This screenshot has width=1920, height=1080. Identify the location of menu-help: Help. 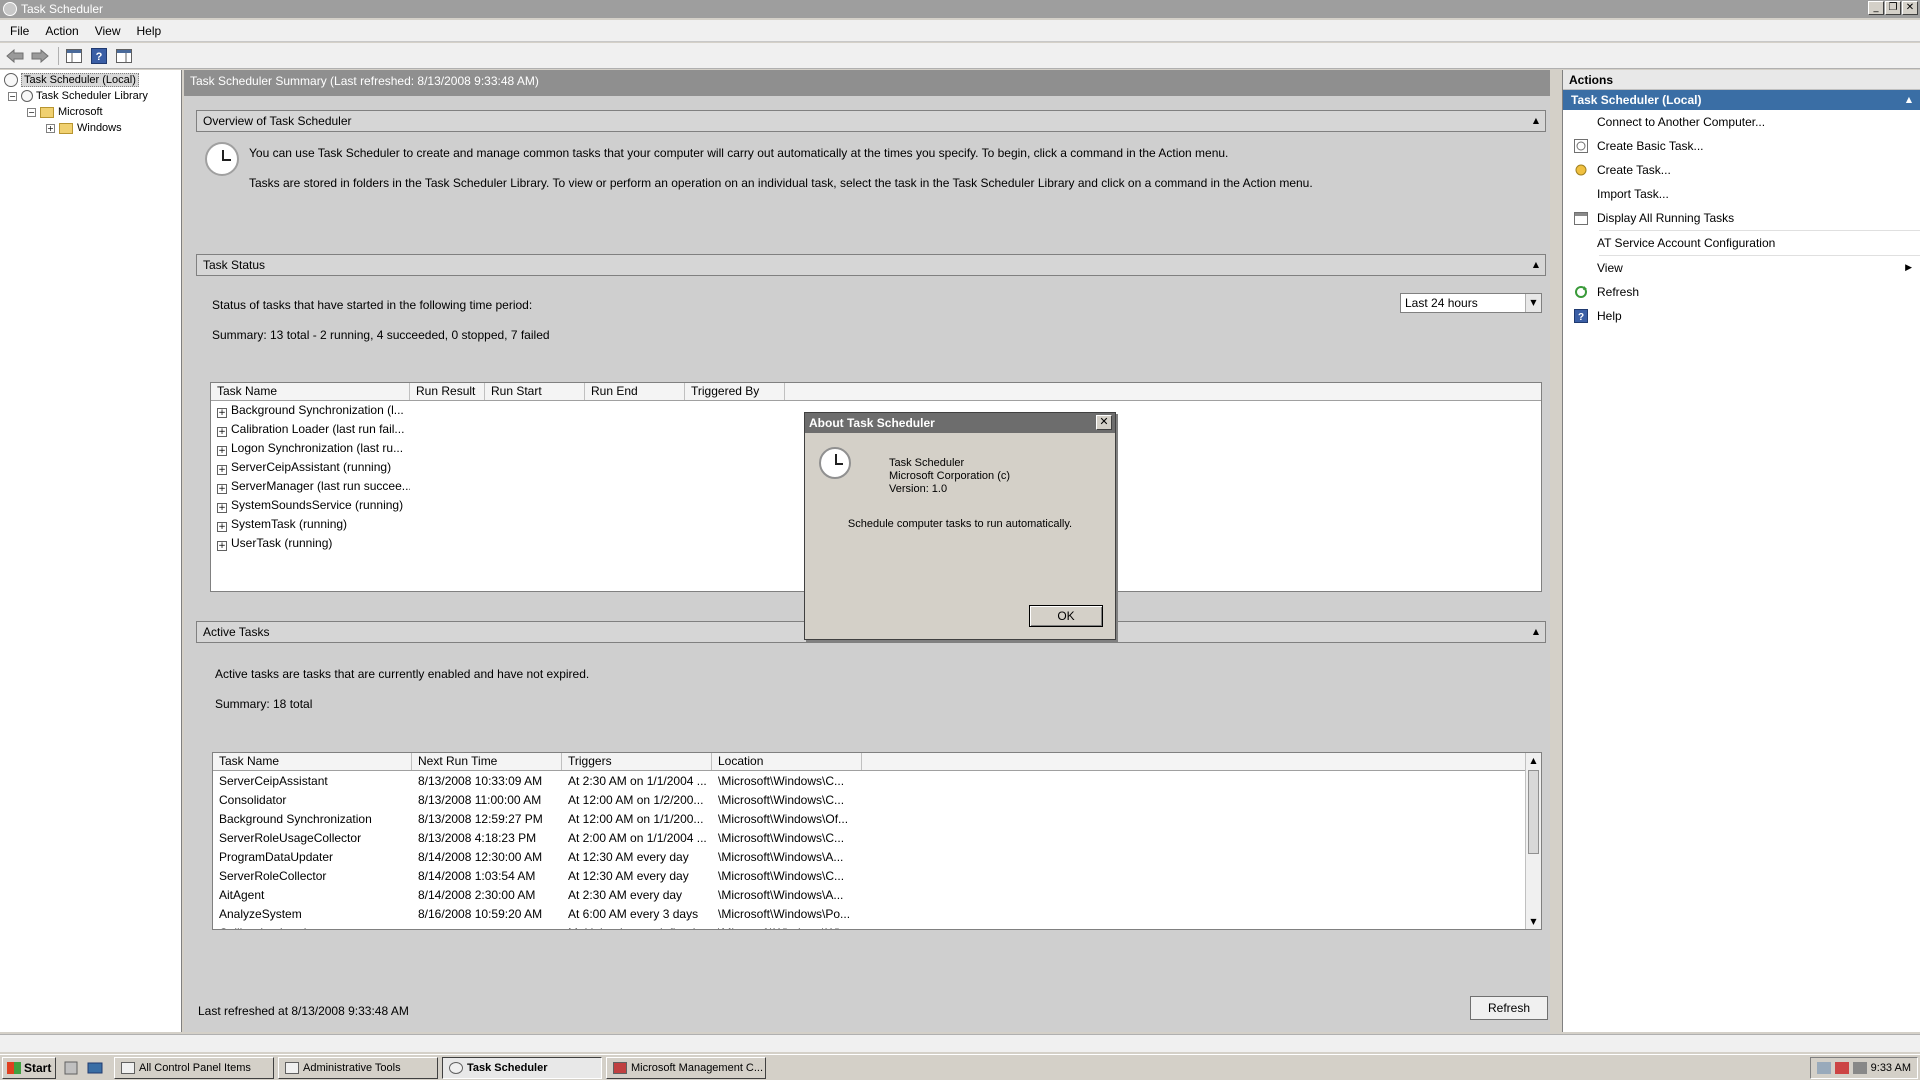
(149, 31).